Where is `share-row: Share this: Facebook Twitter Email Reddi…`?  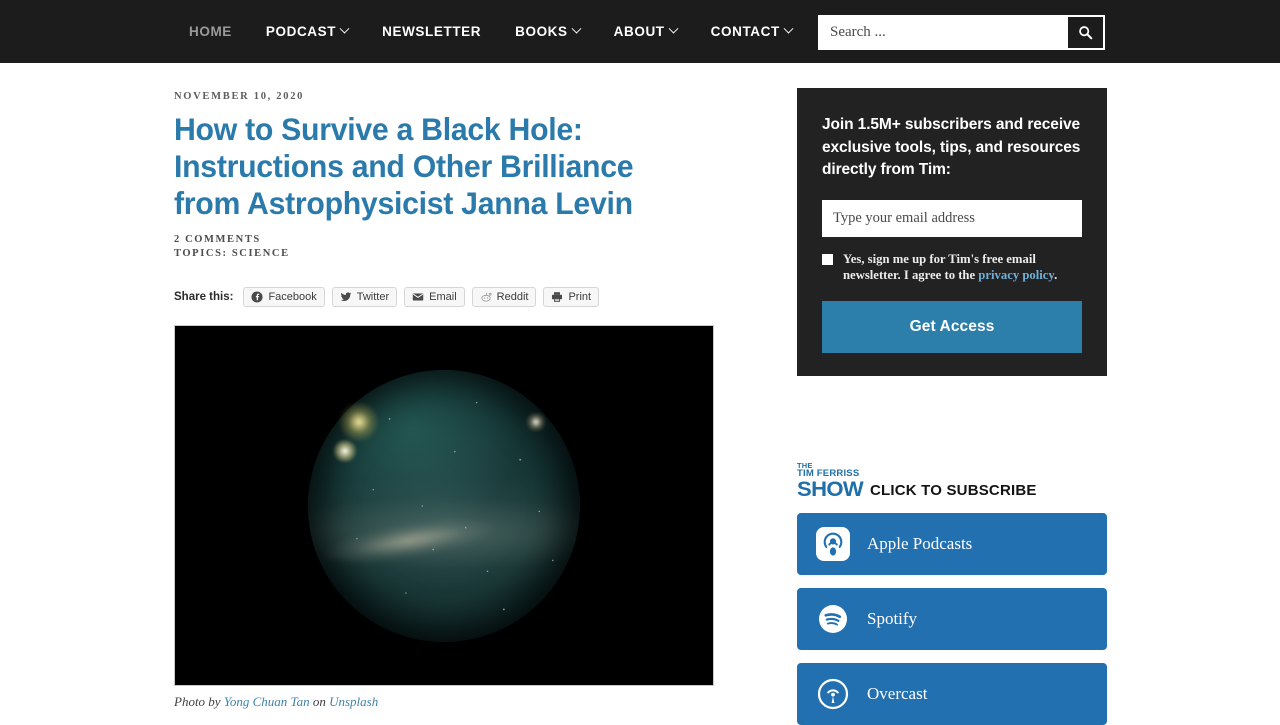
share-row: Share this: Facebook Twitter Email Reddi… is located at coordinates (444, 297).